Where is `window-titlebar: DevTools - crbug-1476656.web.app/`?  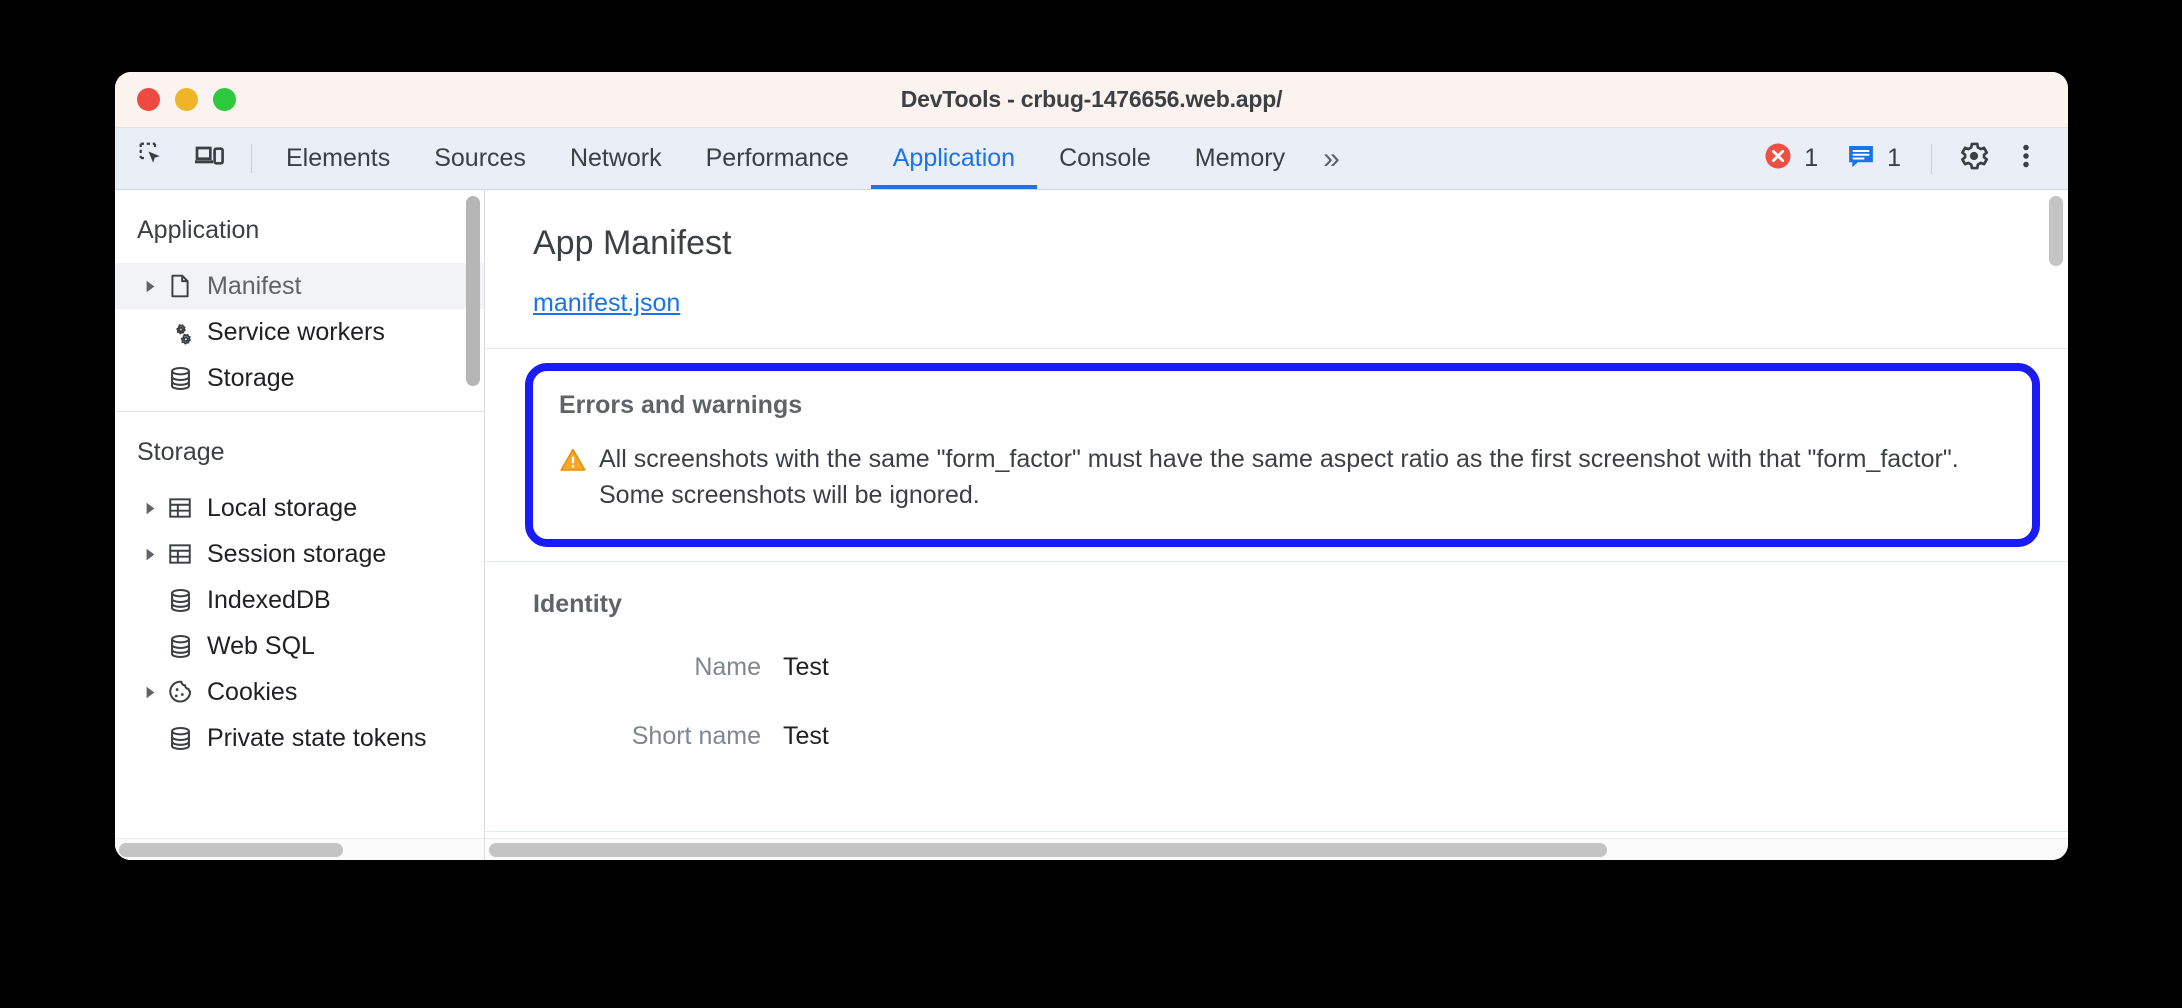
window-titlebar: DevTools - crbug-1476656.web.app/ is located at coordinates (1091, 100).